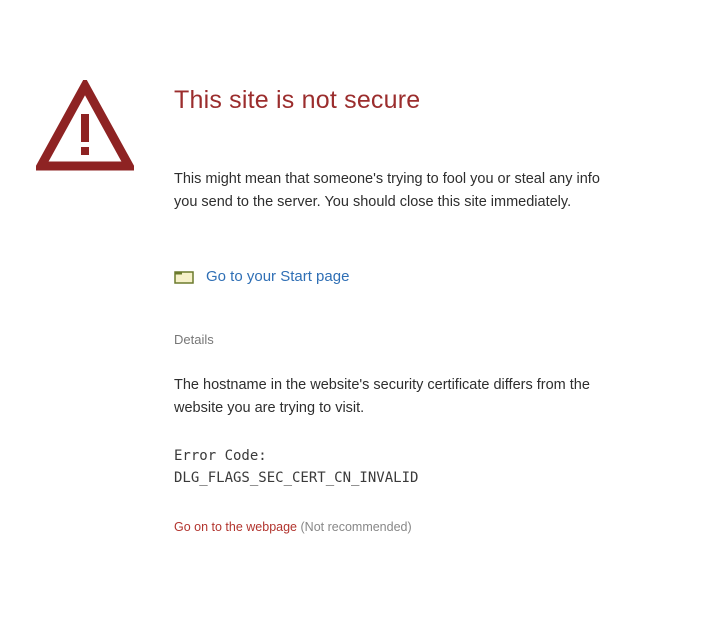  I want to click on start-page-link: Go to your Start page, so click(261, 276).